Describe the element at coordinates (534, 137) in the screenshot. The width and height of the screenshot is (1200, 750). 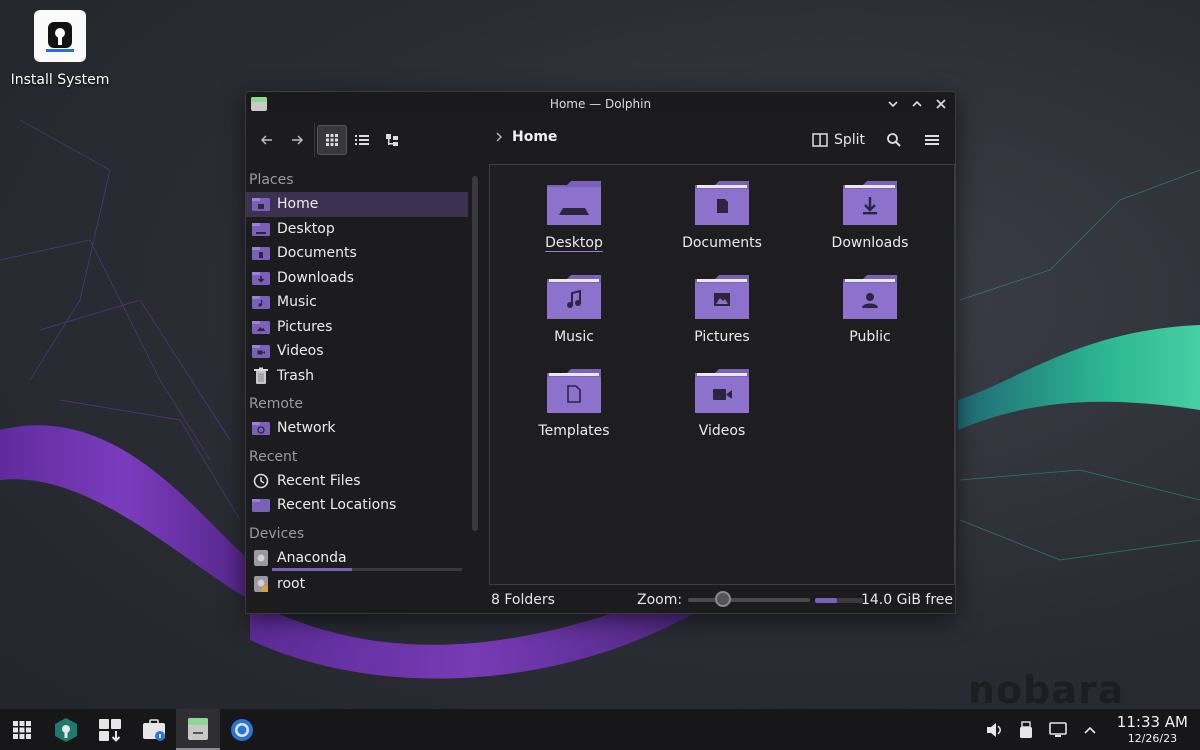
I see `breadcrumb-home: Home` at that location.